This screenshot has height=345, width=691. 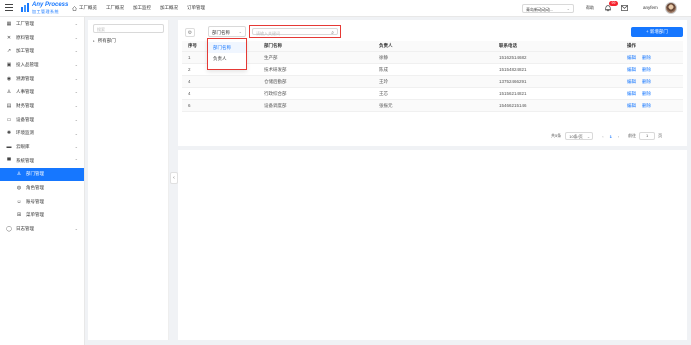 I want to click on ledger-icon: ▤, so click(x=9, y=105).